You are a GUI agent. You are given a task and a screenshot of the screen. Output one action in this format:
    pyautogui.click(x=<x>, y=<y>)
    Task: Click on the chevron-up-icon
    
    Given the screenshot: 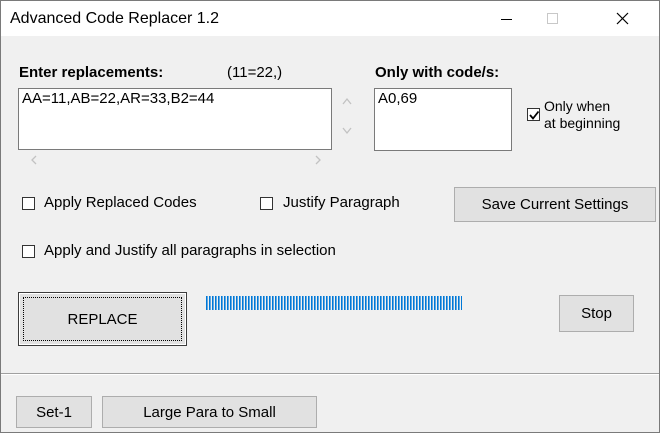 What is the action you would take?
    pyautogui.click(x=347, y=101)
    